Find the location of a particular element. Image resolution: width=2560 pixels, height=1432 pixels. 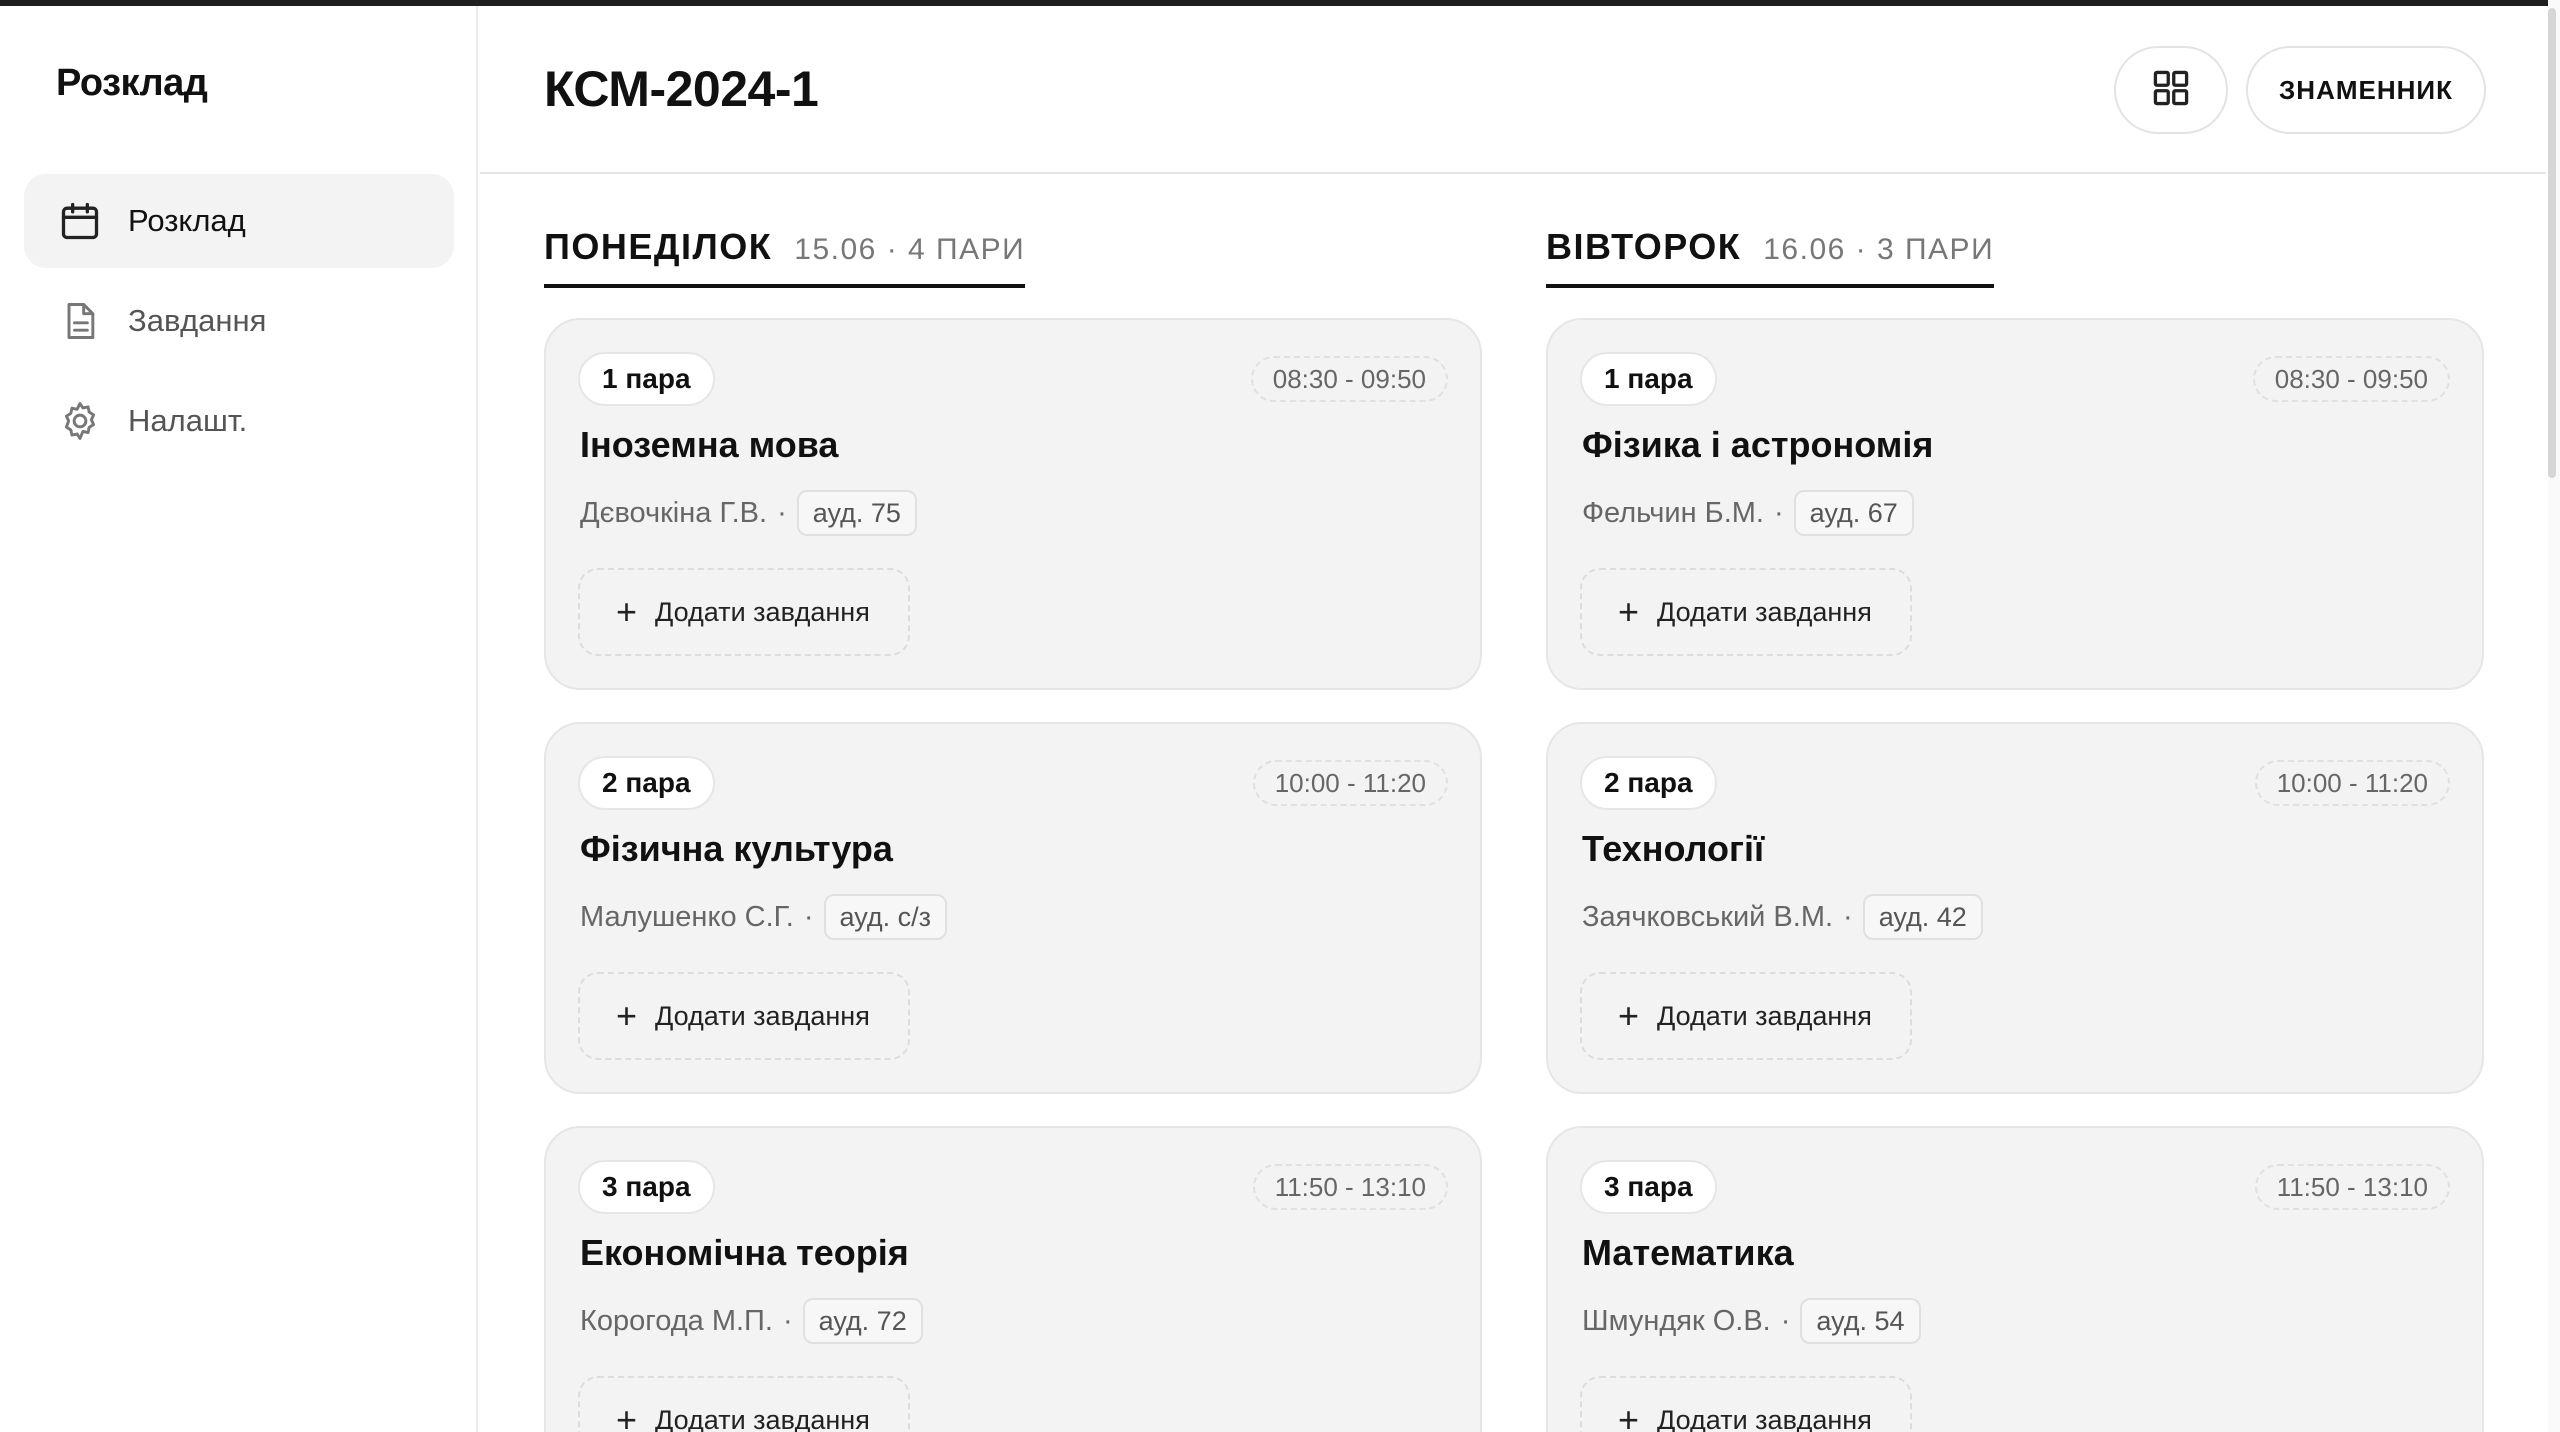

sidebar-item-label: Завдання is located at coordinates (197, 320).